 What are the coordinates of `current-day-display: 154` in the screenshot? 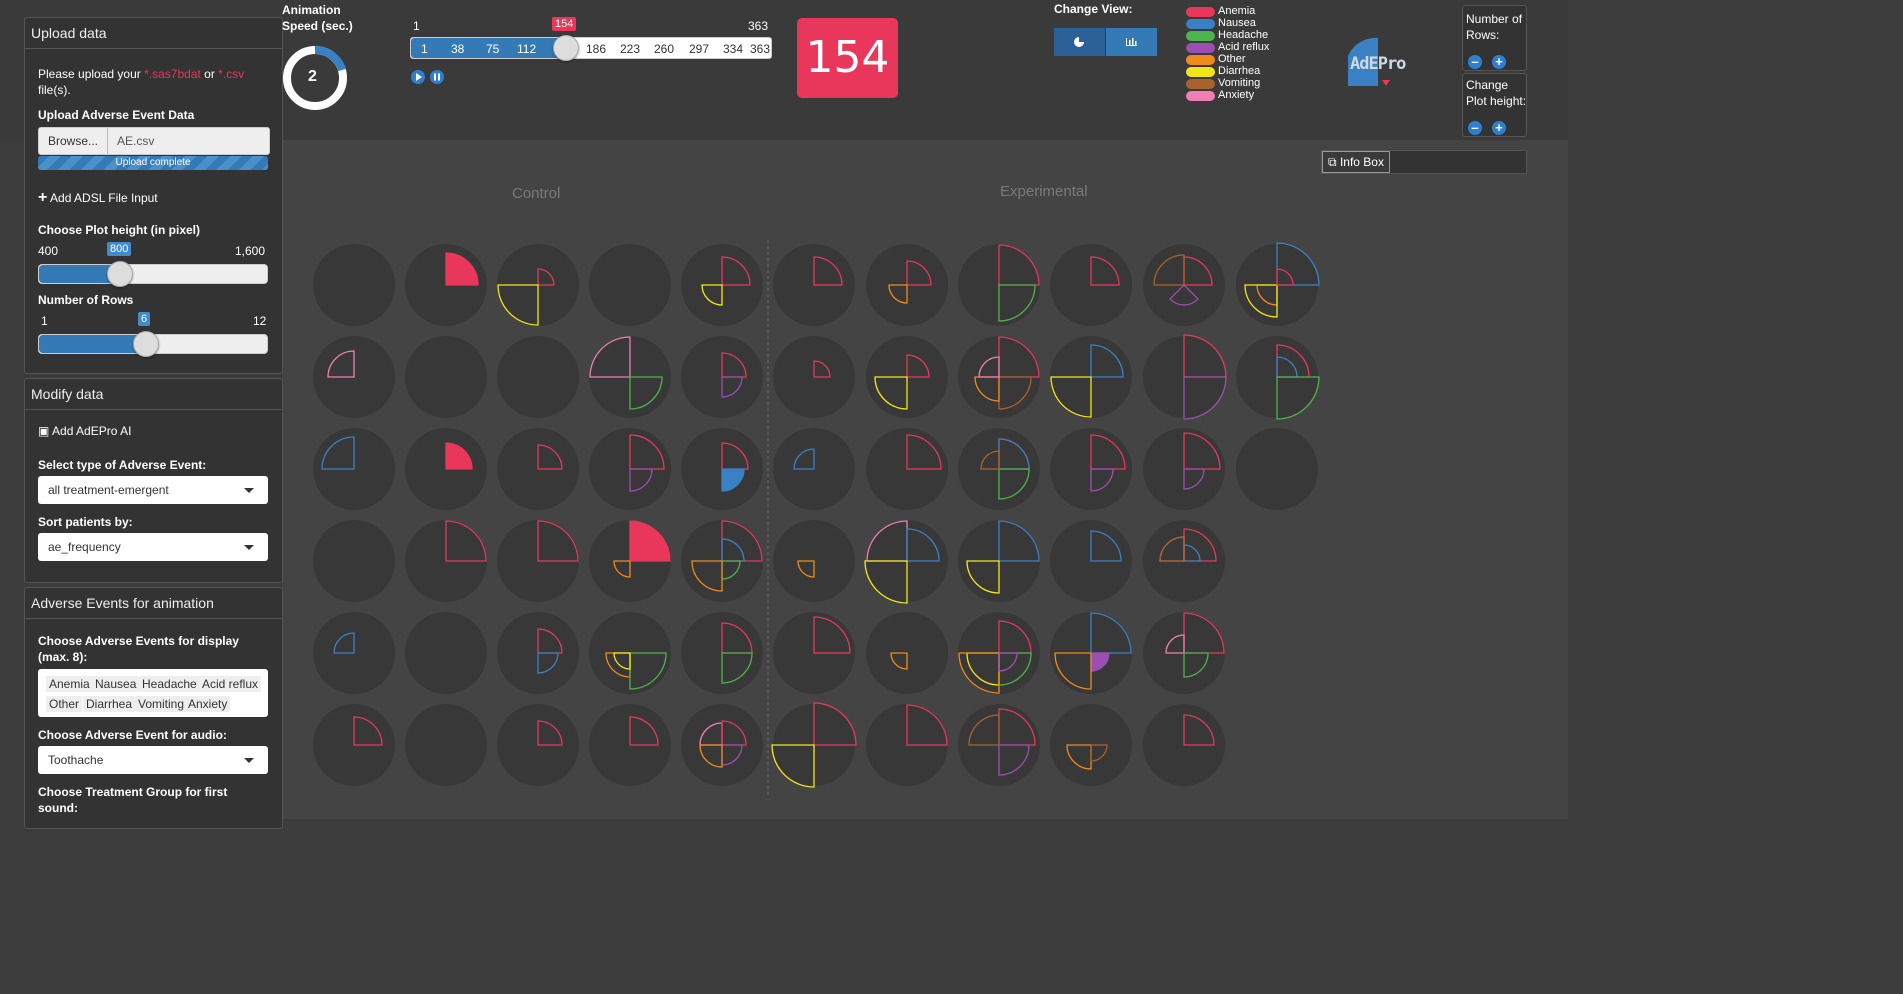 It's located at (847, 58).